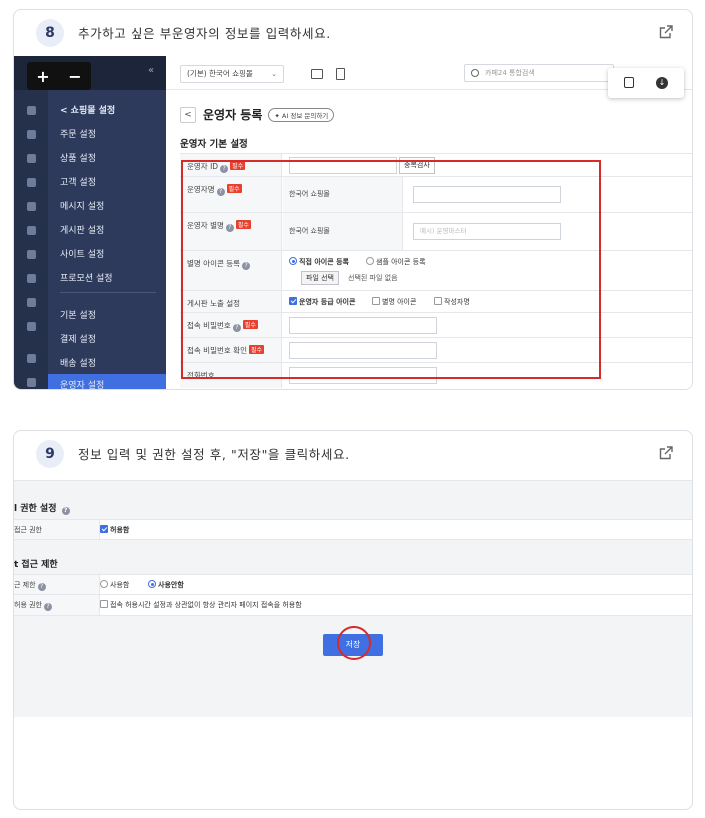  I want to click on store-icon, so click(31, 358).